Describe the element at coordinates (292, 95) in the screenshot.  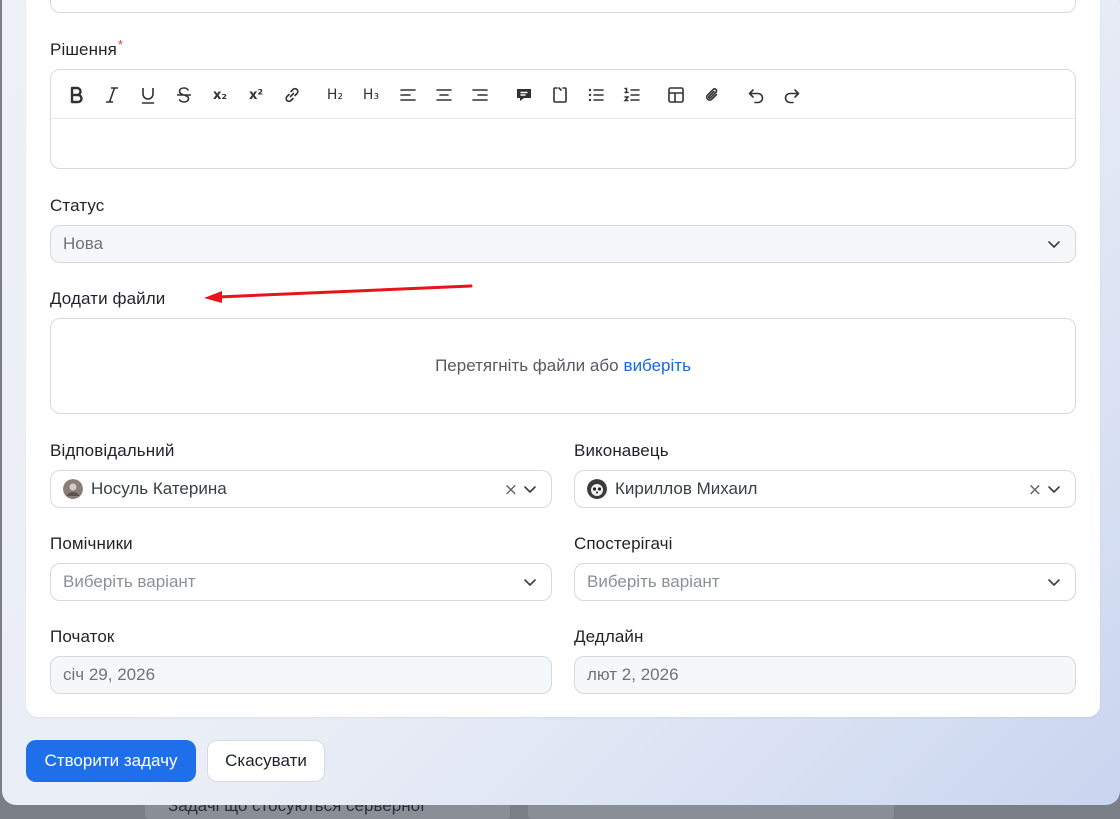
I see `link-icon` at that location.